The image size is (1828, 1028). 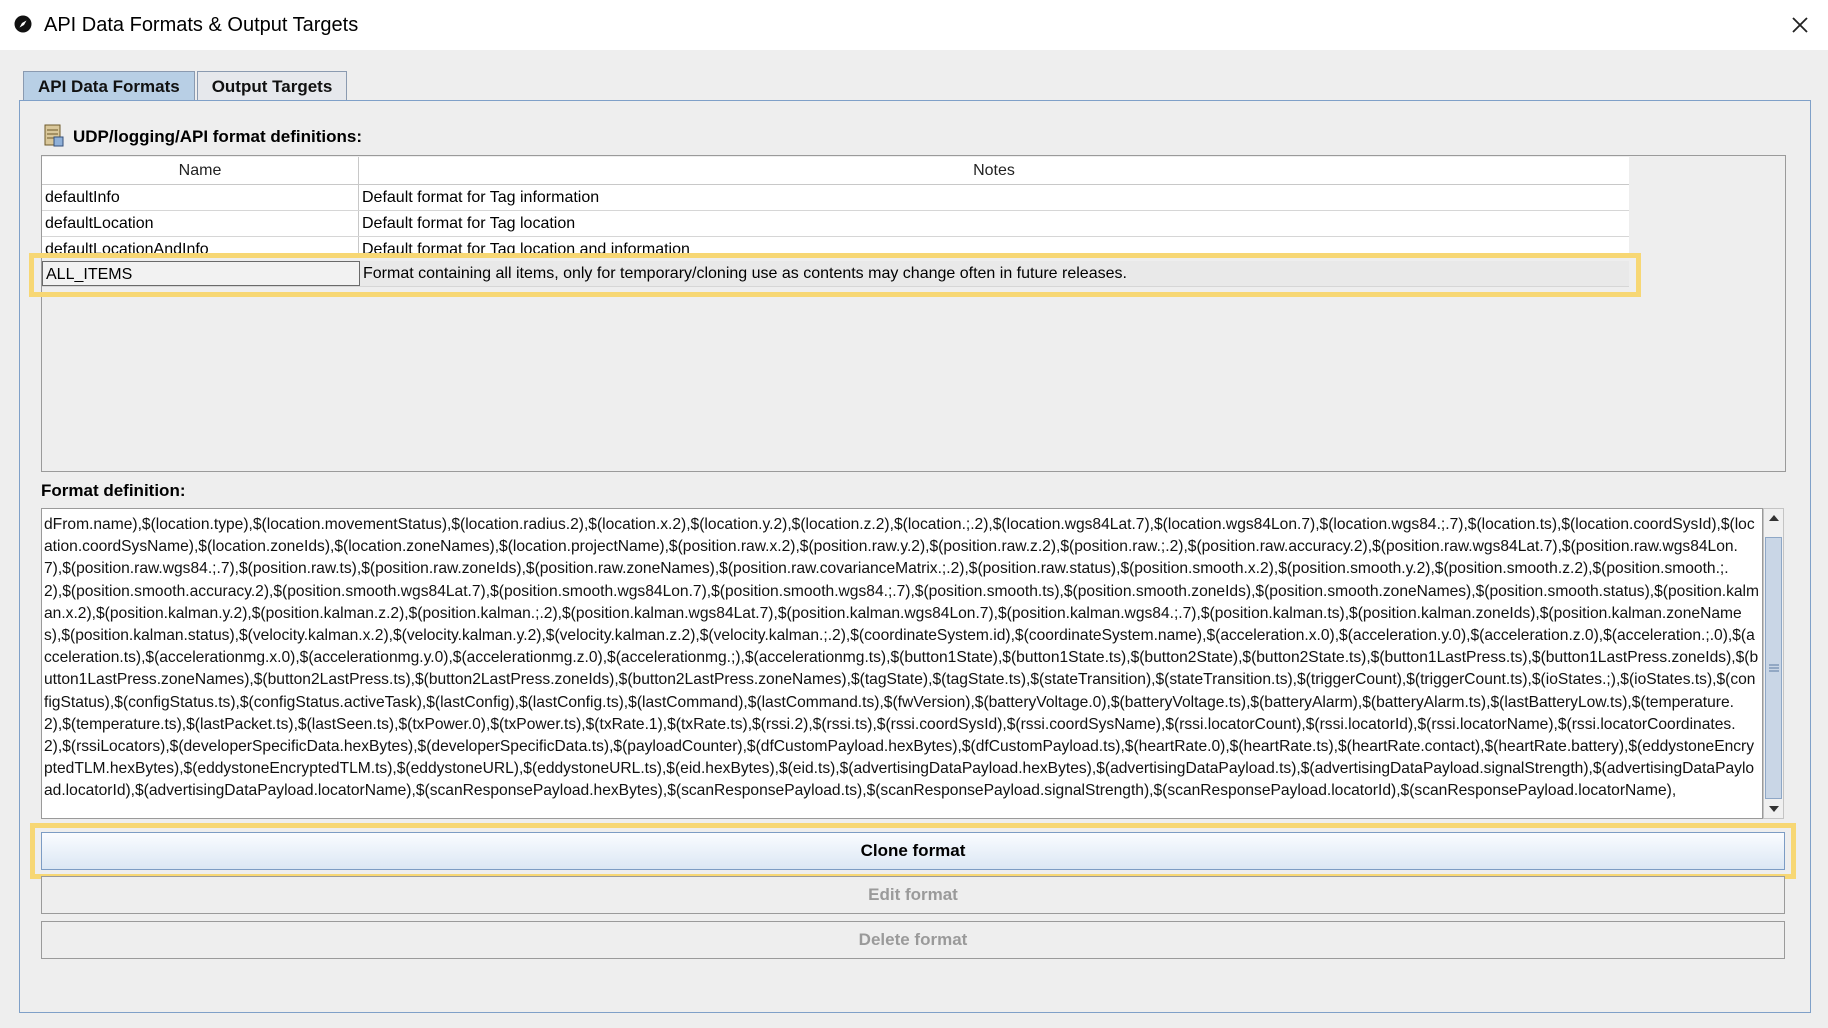 I want to click on vertical-scrollbar, so click(x=1773, y=663).